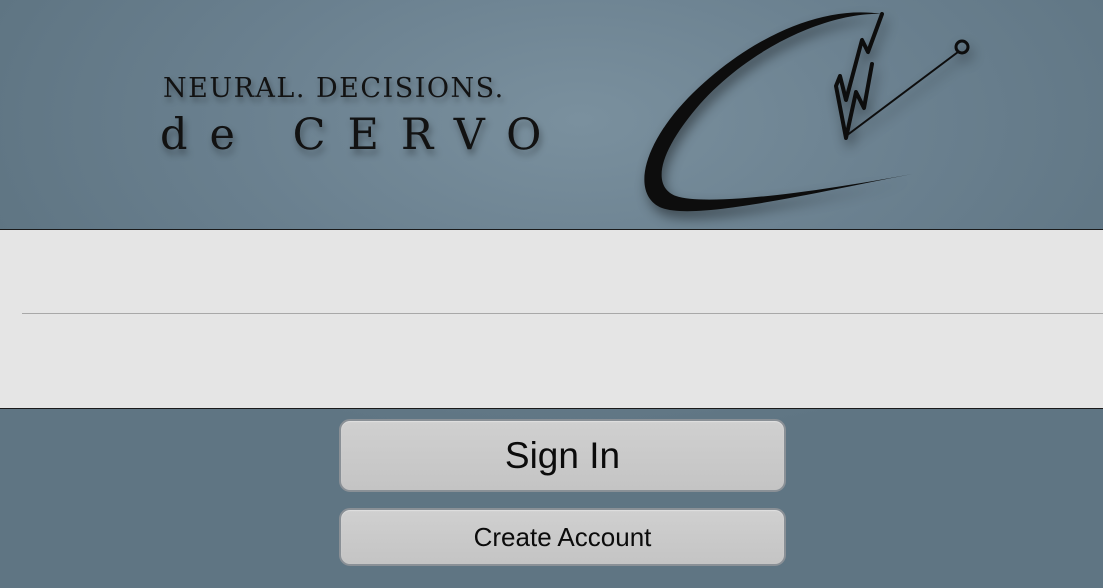 The image size is (1103, 588). What do you see at coordinates (807, 112) in the screenshot?
I see `cervo-signature-icon` at bounding box center [807, 112].